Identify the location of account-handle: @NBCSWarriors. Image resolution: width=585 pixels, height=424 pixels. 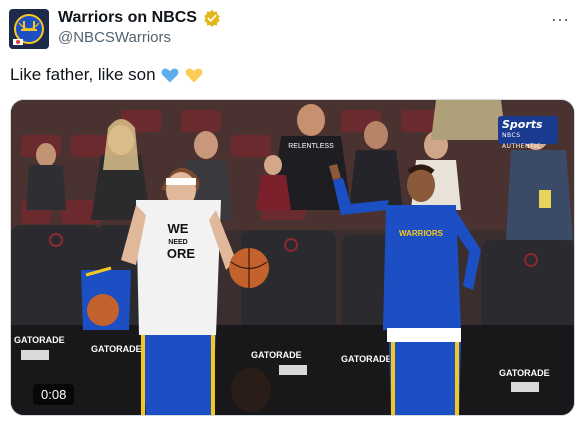
(114, 38).